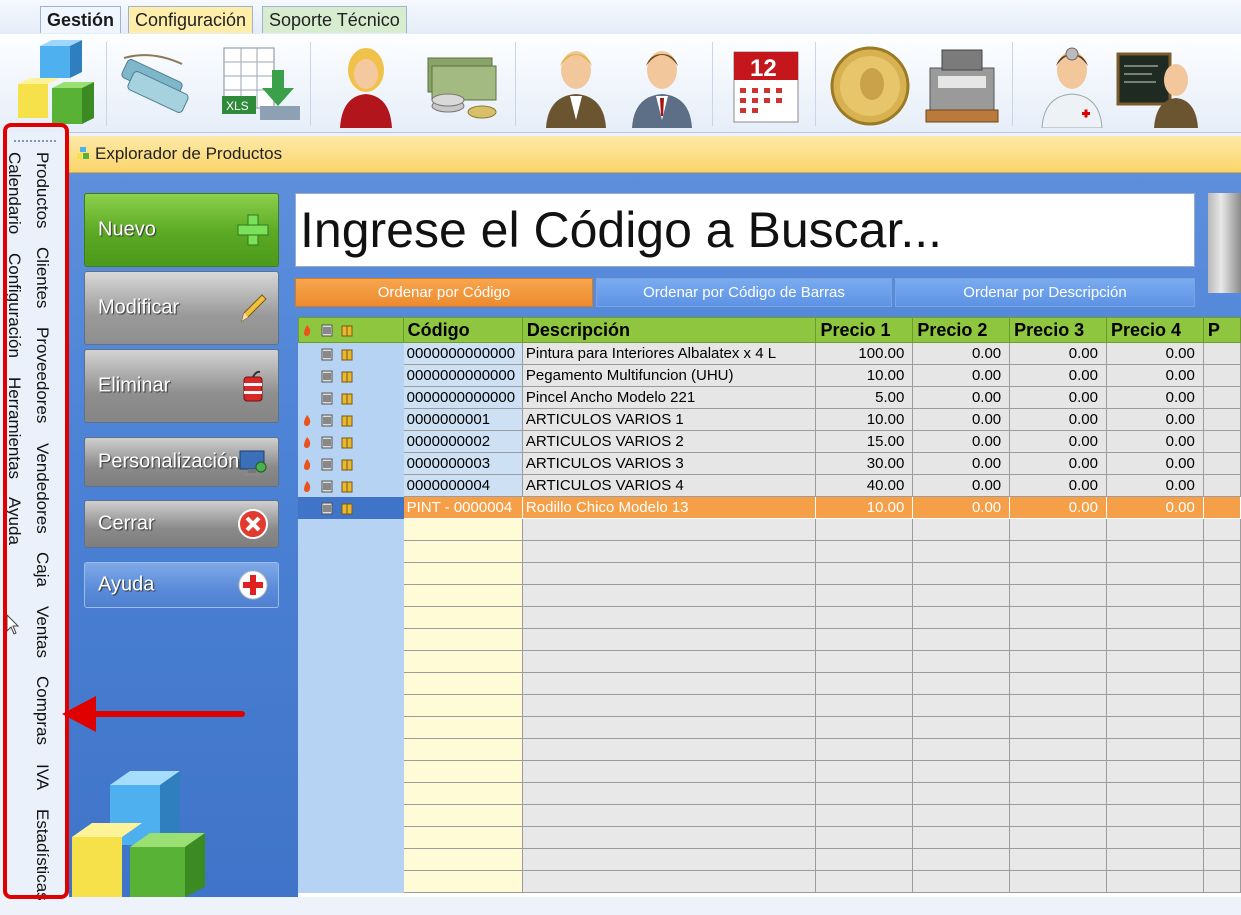 The width and height of the screenshot is (1241, 915). What do you see at coordinates (14, 305) in the screenshot?
I see `sidebar-item-configuracion: Configuración` at bounding box center [14, 305].